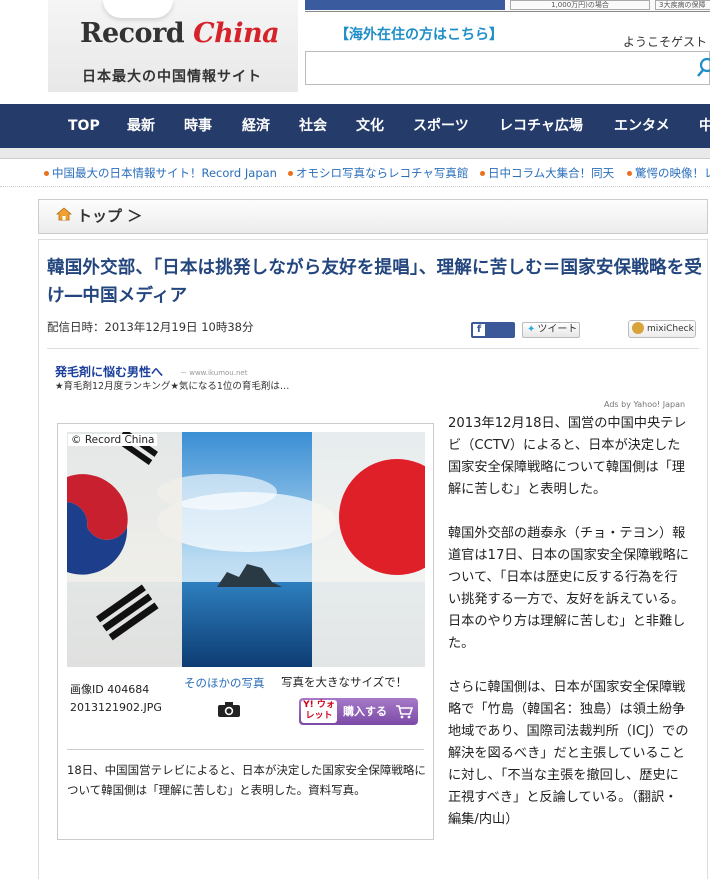 The image size is (710, 879). Describe the element at coordinates (64, 214) in the screenshot. I see `home-icon` at that location.